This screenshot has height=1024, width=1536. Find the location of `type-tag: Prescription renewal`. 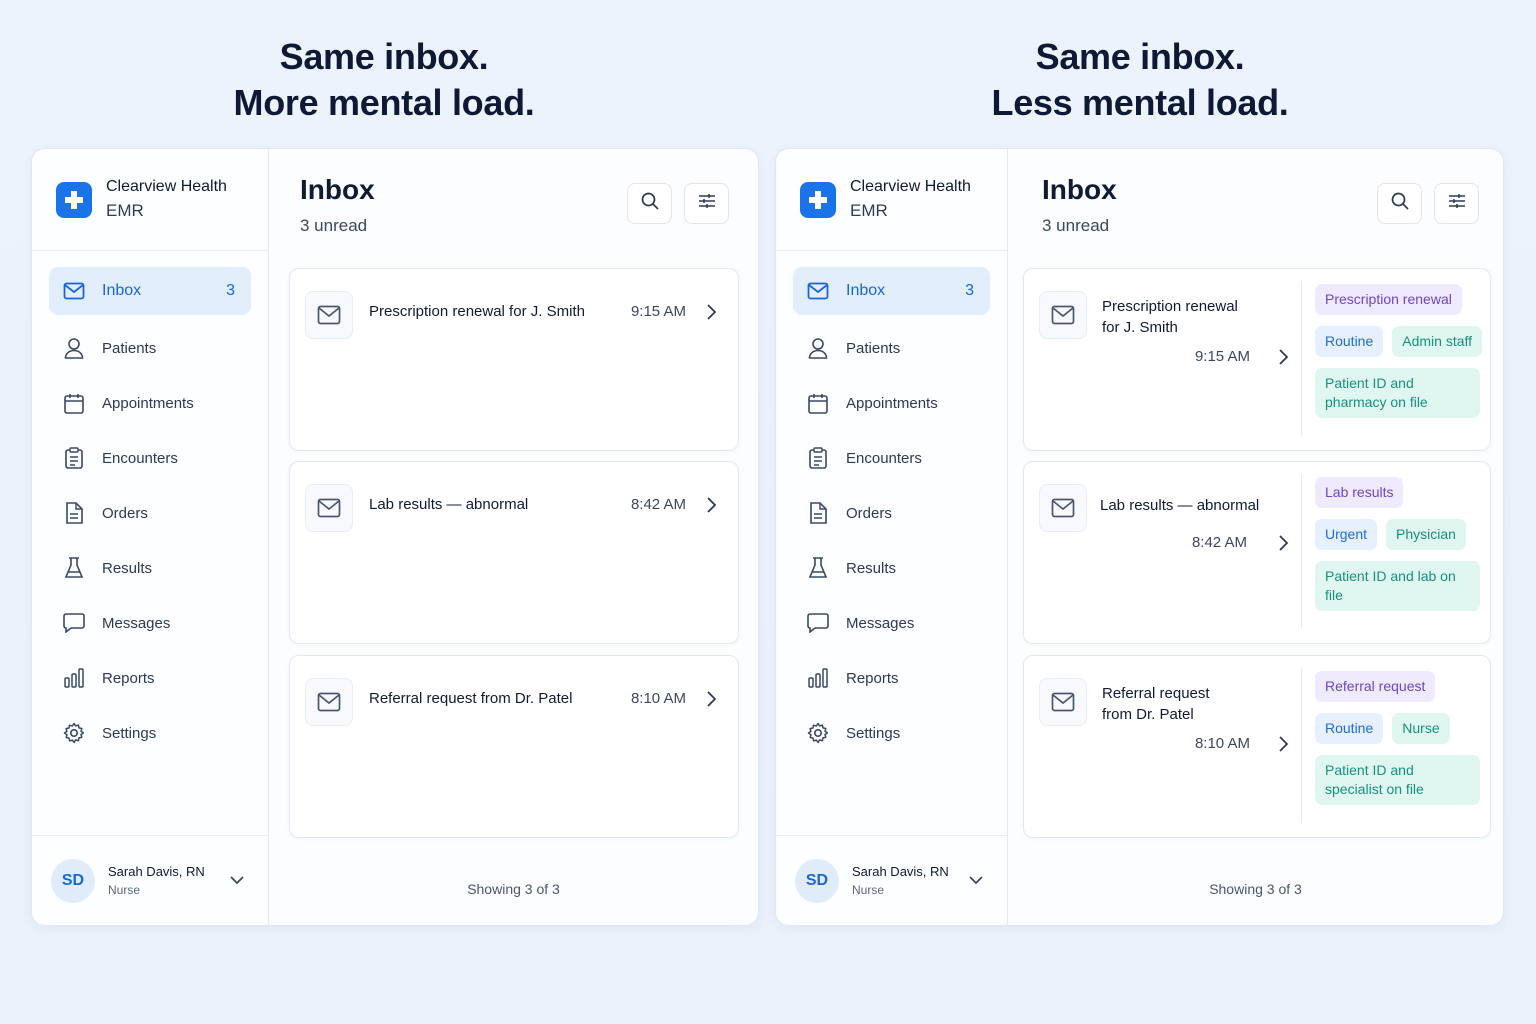

type-tag: Prescription renewal is located at coordinates (1388, 299).